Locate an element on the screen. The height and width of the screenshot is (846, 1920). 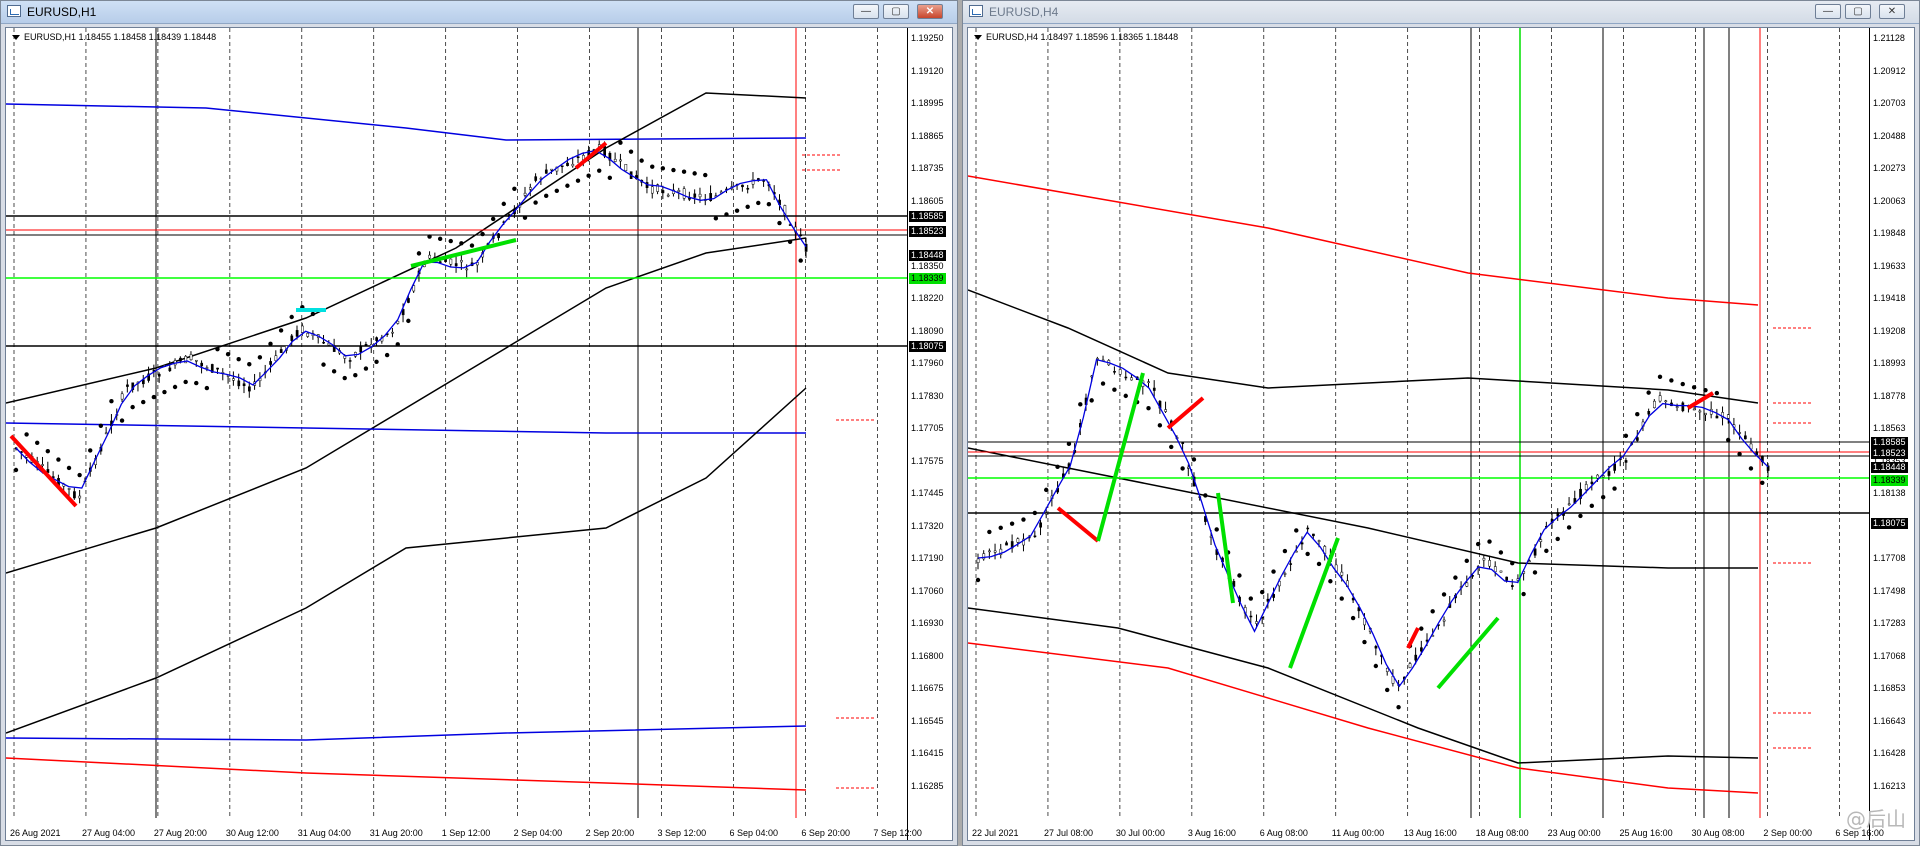
time-tick-label: 7 Sep 12:00 is located at coordinates (897, 833).